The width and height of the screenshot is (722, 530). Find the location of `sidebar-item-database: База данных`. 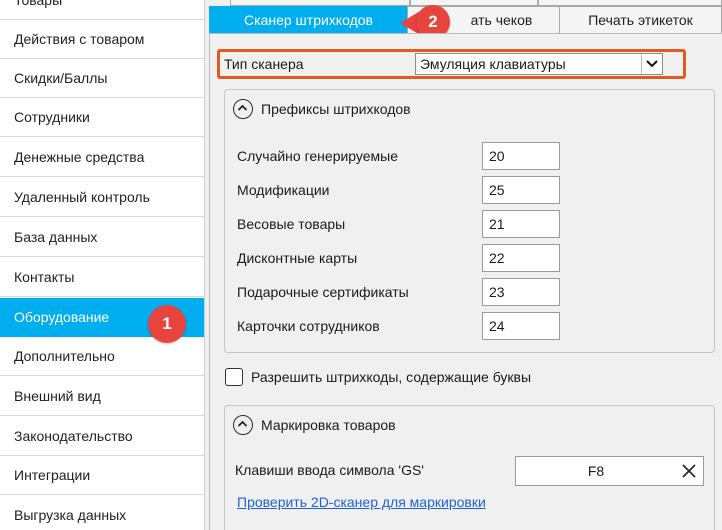

sidebar-item-database: База данных is located at coordinates (102, 237).